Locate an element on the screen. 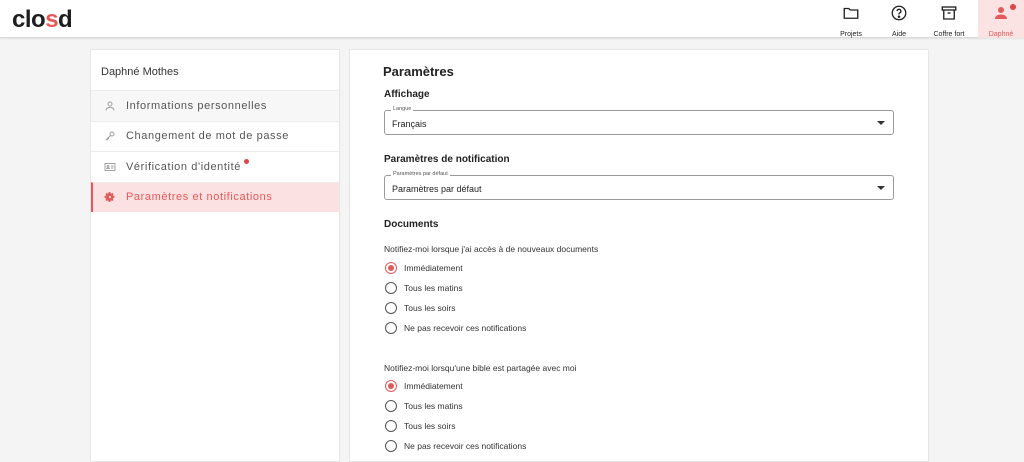  page-title: Paramètres is located at coordinates (418, 71).